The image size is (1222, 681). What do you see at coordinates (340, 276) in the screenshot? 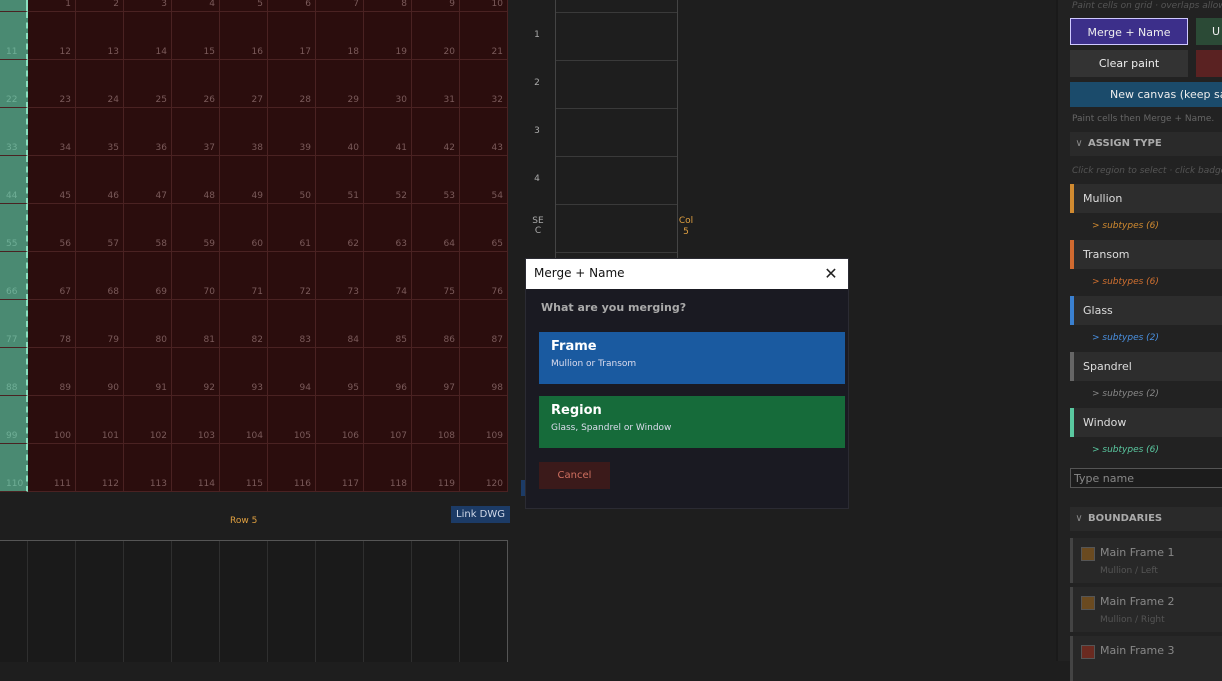
I see `grid-cell: 73` at bounding box center [340, 276].